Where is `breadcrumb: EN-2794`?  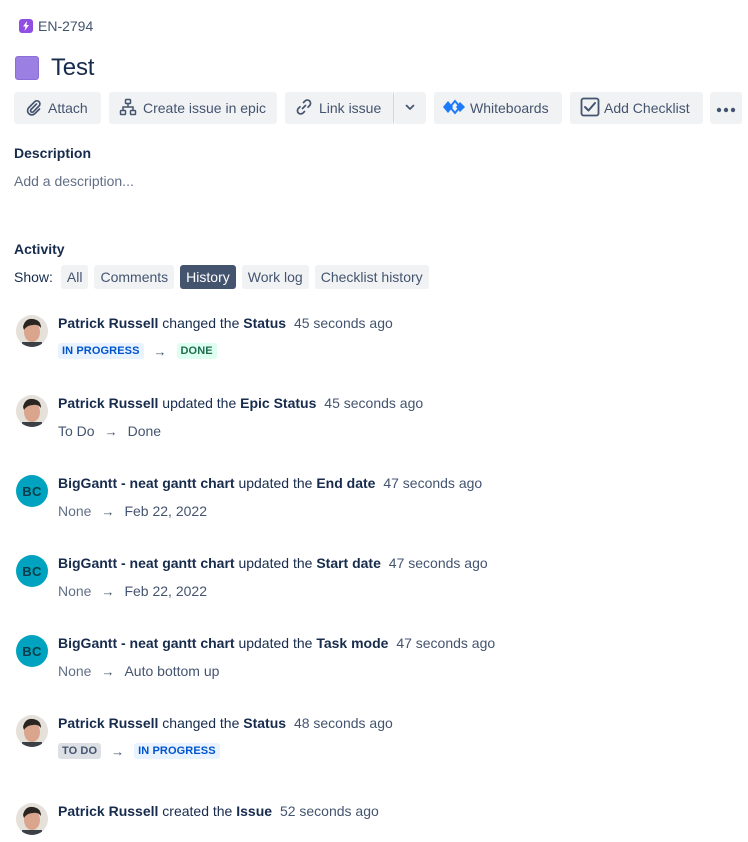
breadcrumb: EN-2794 is located at coordinates (56, 26).